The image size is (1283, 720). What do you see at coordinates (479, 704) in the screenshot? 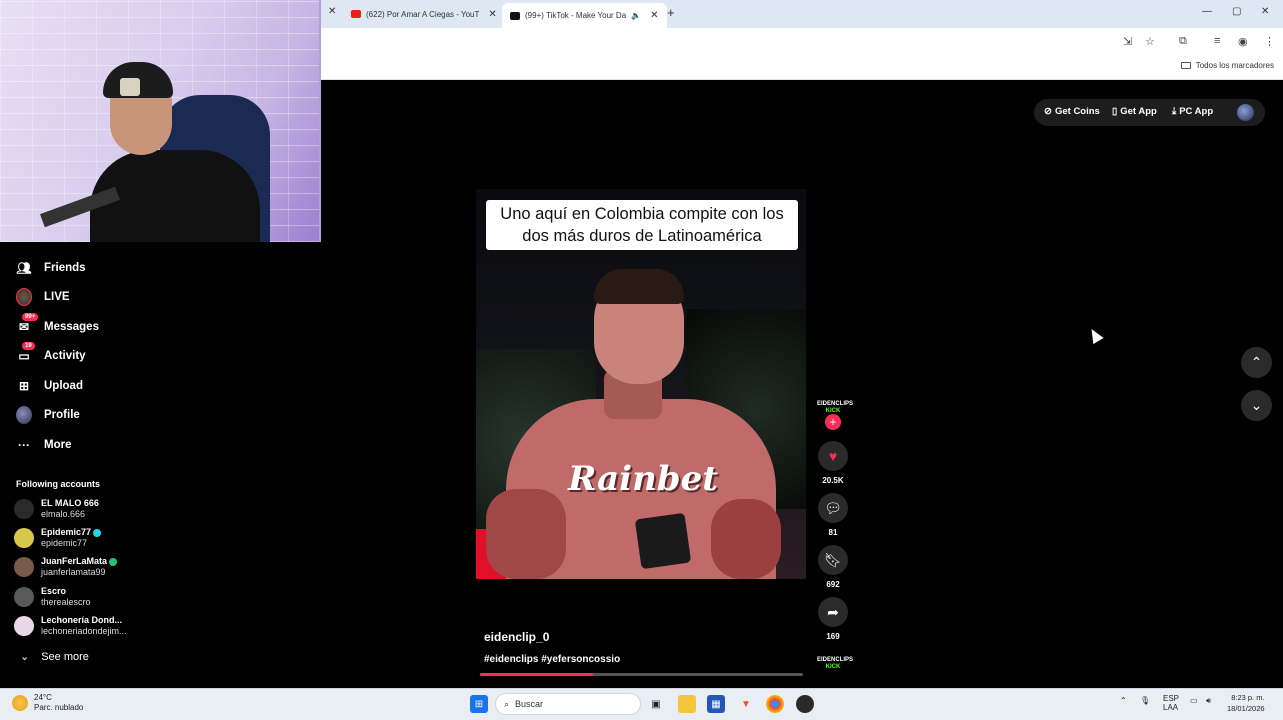
I see `windows-start-icon: ⊞` at bounding box center [479, 704].